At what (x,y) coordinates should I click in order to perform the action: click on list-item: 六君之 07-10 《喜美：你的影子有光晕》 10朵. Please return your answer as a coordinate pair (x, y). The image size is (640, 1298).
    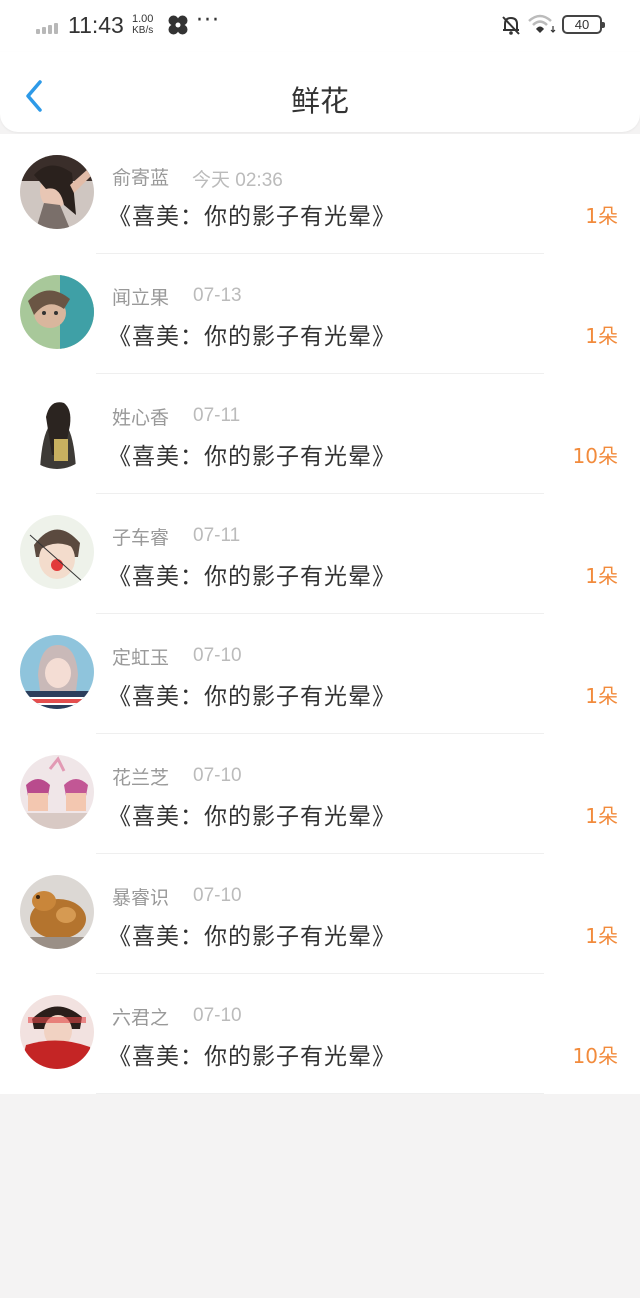
    Looking at the image, I should click on (320, 1034).